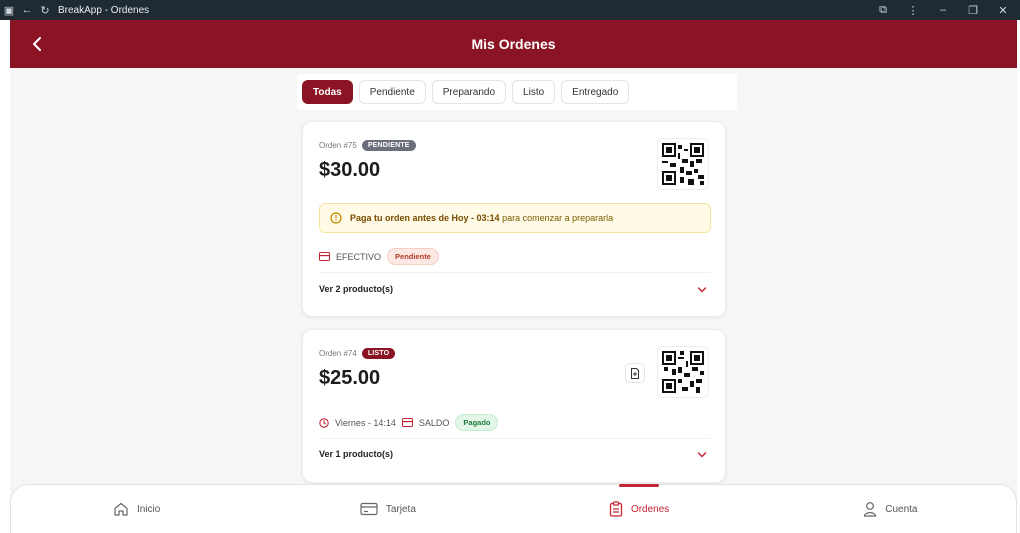  What do you see at coordinates (534, 92) in the screenshot?
I see `tab-listo: Listo` at bounding box center [534, 92].